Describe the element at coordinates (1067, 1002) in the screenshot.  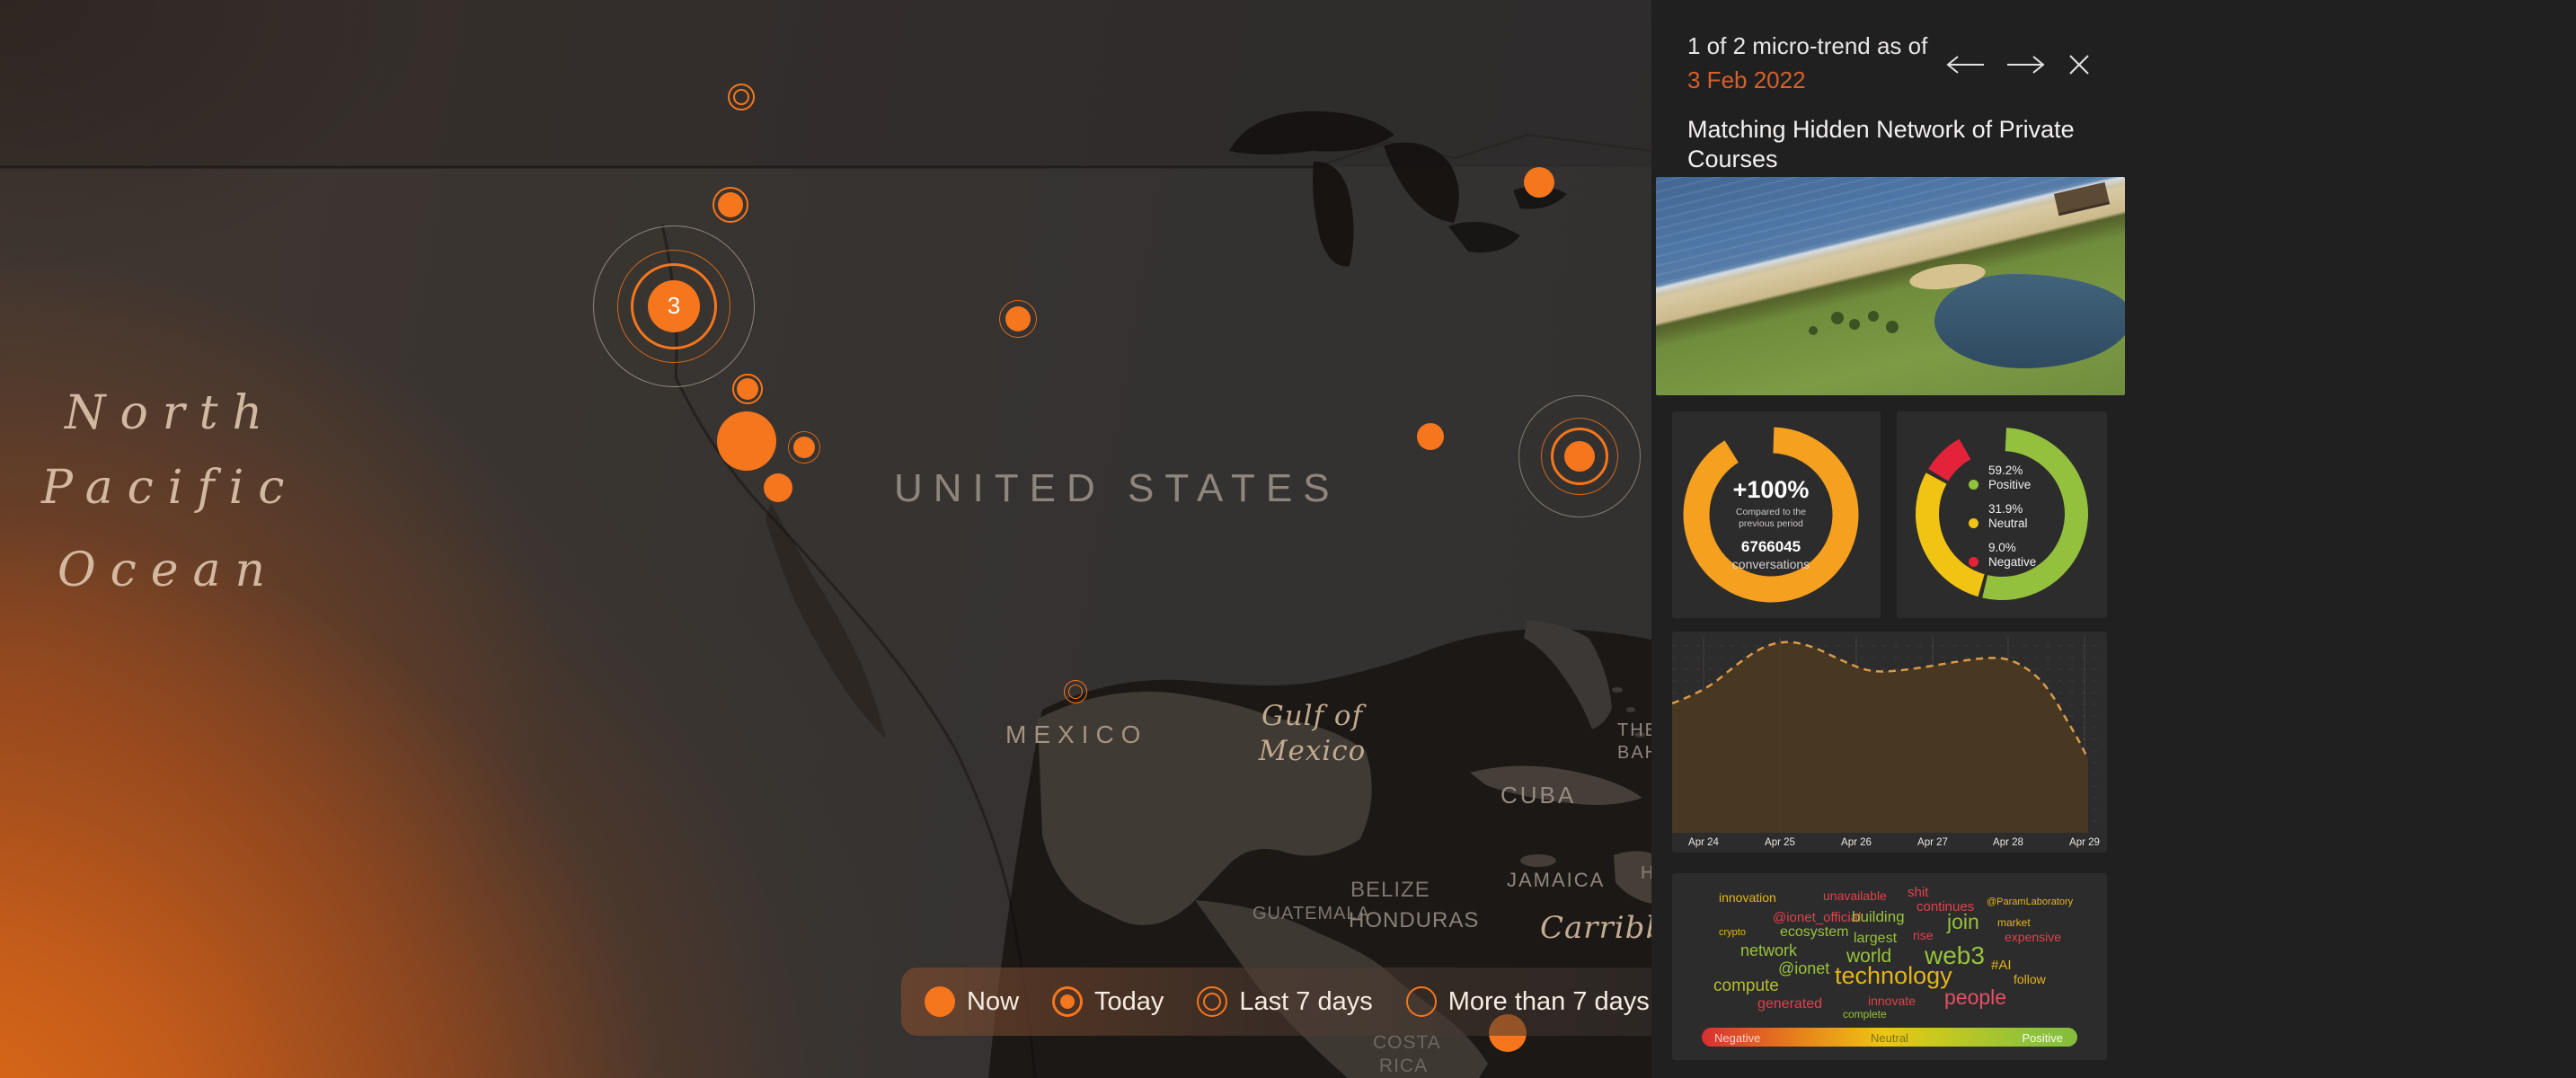
I see `legend-today-icon` at that location.